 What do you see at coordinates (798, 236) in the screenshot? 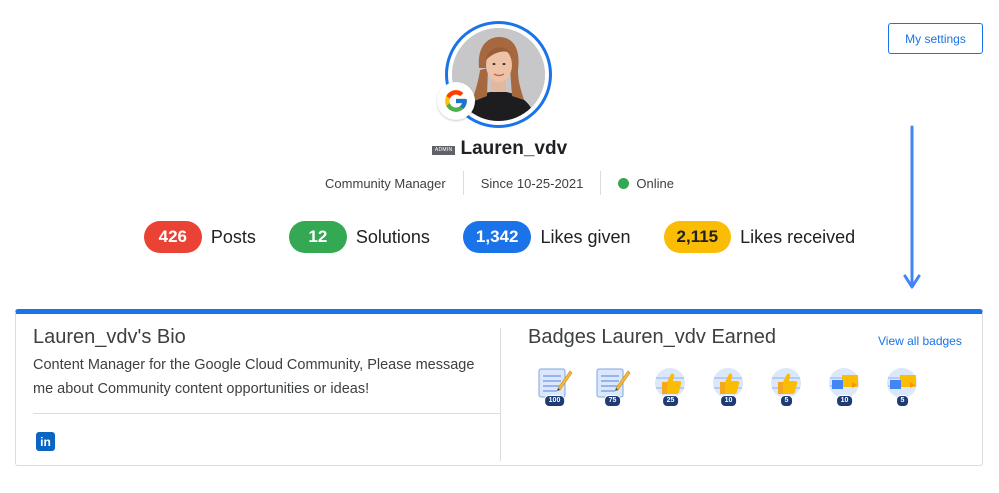
I see `likes-received-label: Likes received` at bounding box center [798, 236].